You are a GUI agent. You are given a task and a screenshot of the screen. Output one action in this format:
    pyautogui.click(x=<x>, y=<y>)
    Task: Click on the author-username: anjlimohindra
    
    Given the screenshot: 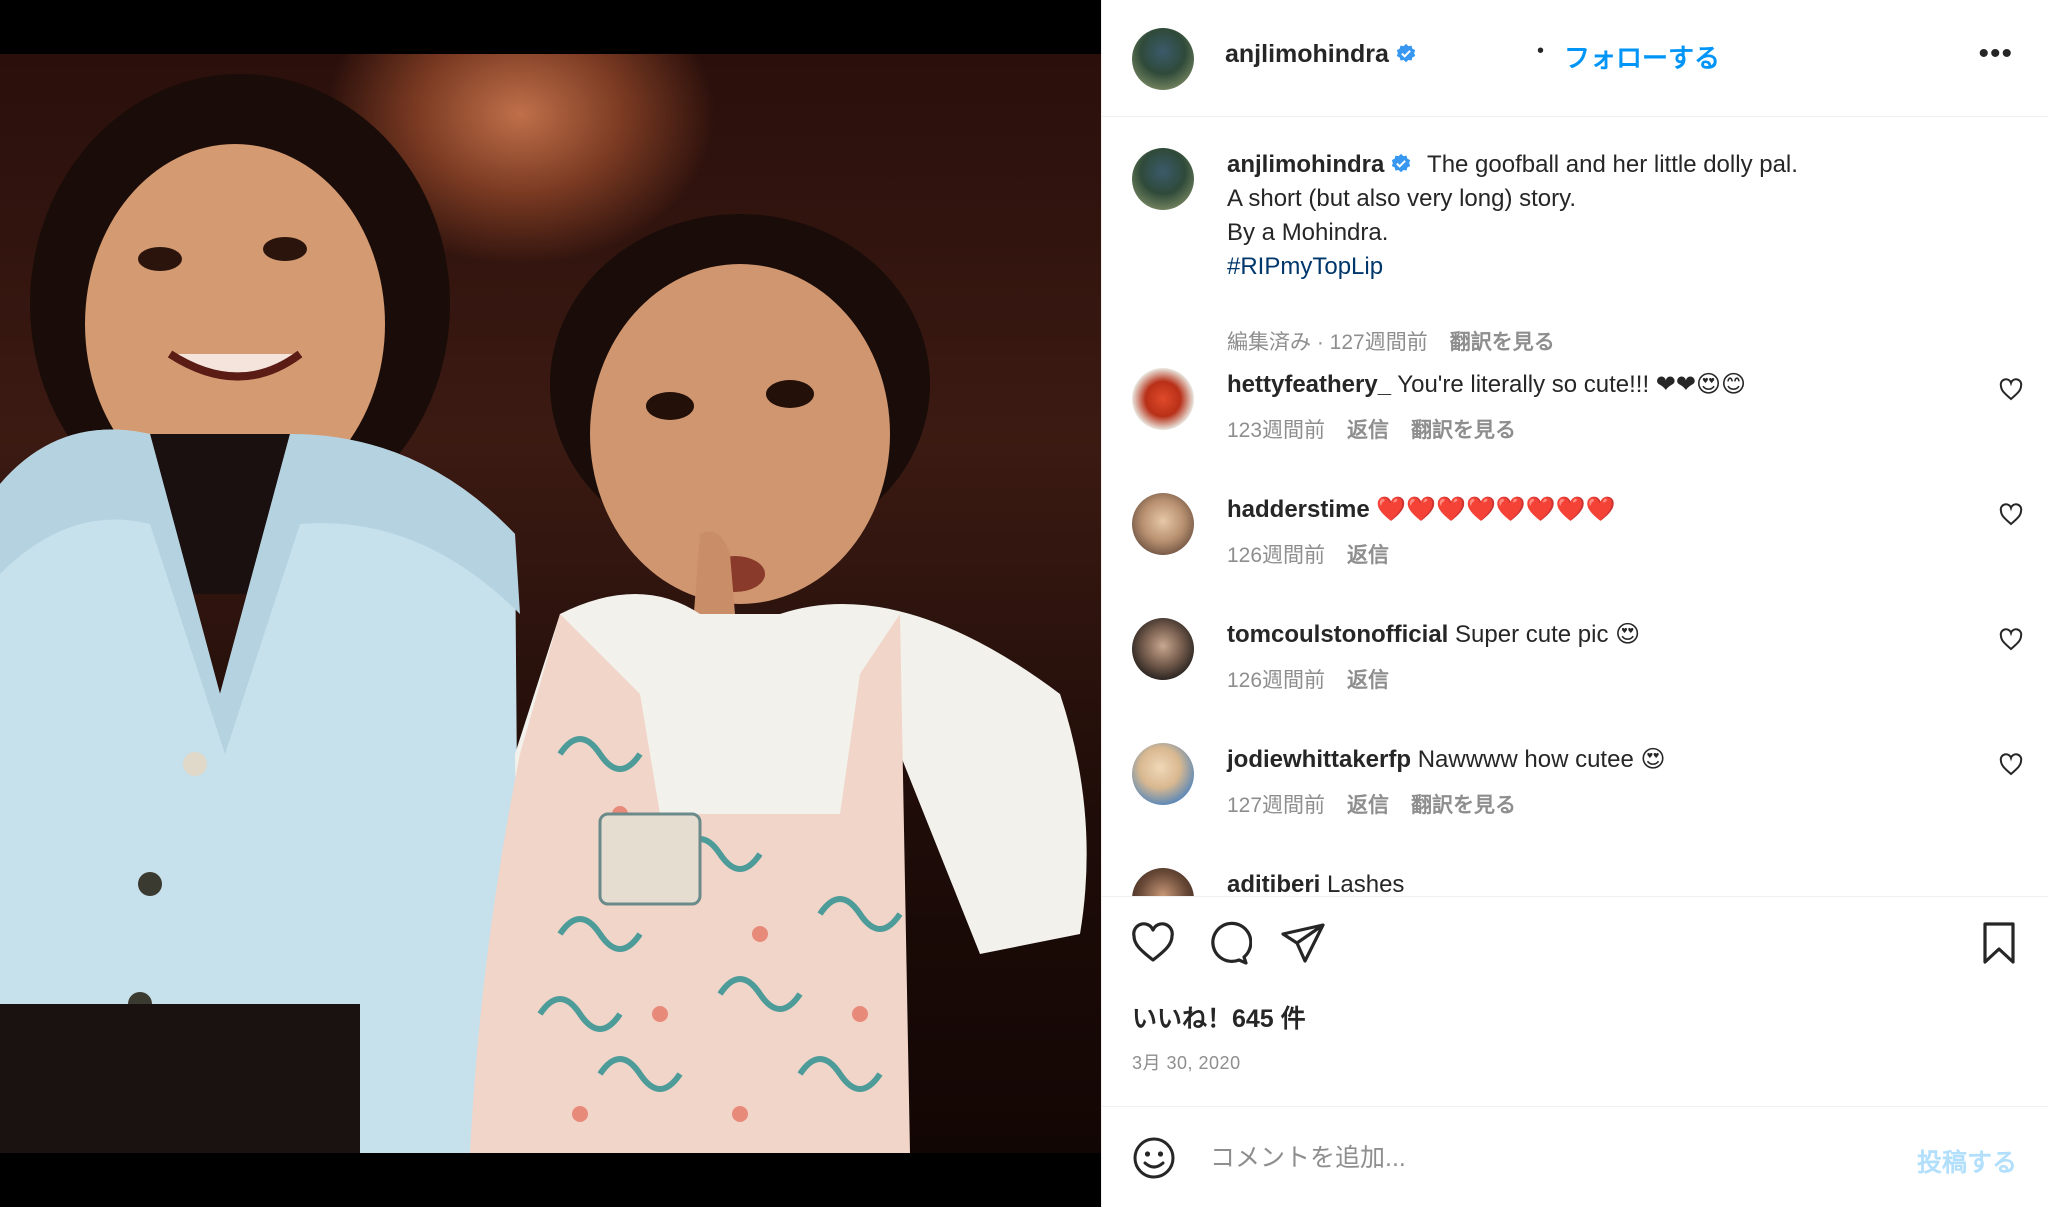 What is the action you would take?
    pyautogui.click(x=1321, y=54)
    